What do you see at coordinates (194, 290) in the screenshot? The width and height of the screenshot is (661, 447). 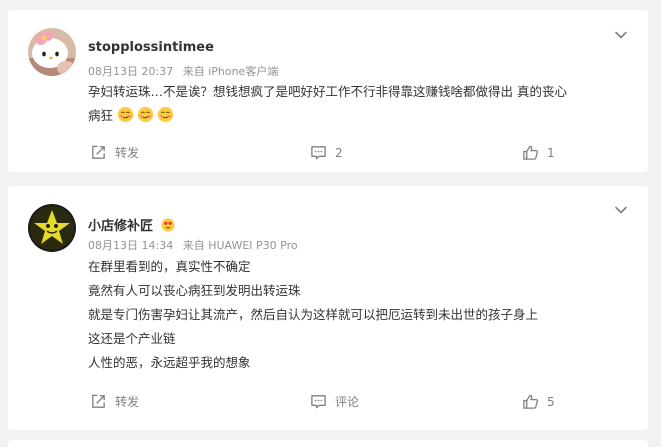 I see `comment-line: 竟然有人可以丧心病狂到发明出转运珠` at bounding box center [194, 290].